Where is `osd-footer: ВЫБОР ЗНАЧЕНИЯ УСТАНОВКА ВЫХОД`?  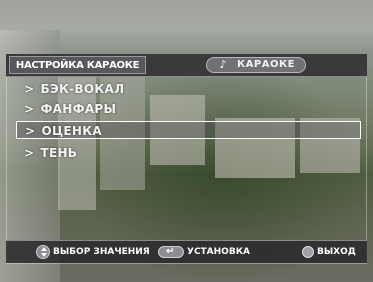
osd-footer: ВЫБОР ЗНАЧЕНИЯ УСТАНОВКА ВЫХОД is located at coordinates (186, 251).